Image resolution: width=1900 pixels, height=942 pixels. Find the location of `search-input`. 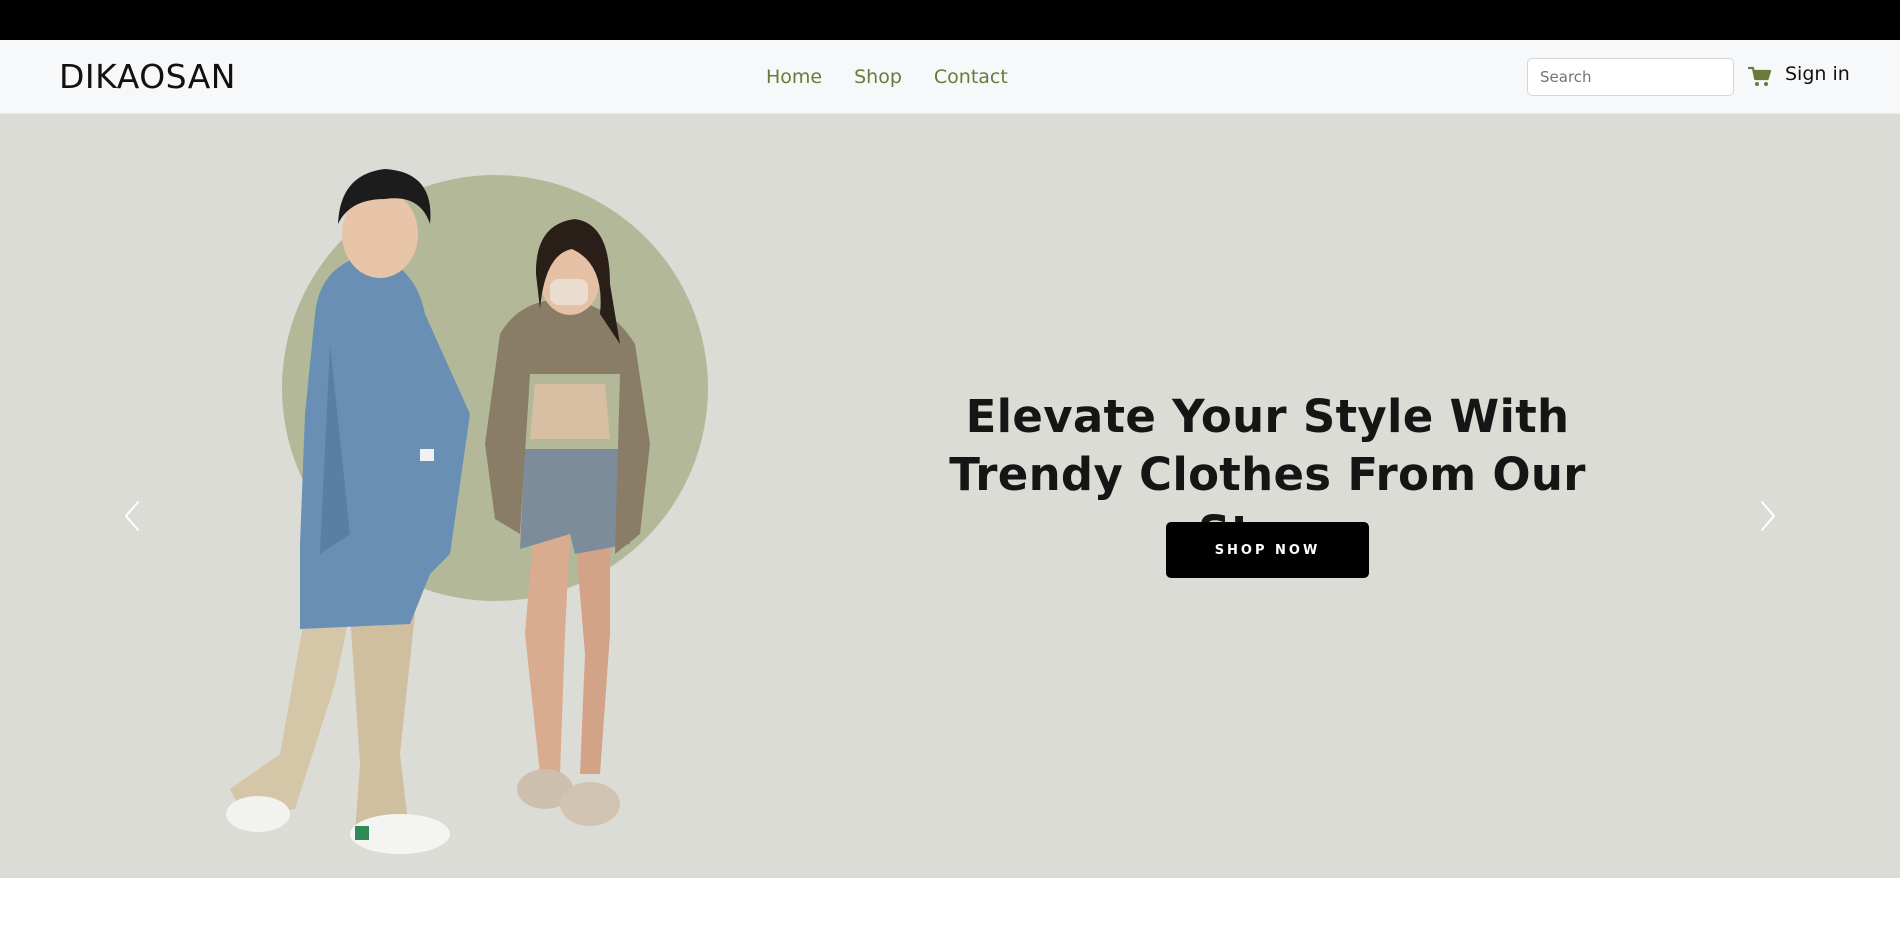

search-input is located at coordinates (1630, 77).